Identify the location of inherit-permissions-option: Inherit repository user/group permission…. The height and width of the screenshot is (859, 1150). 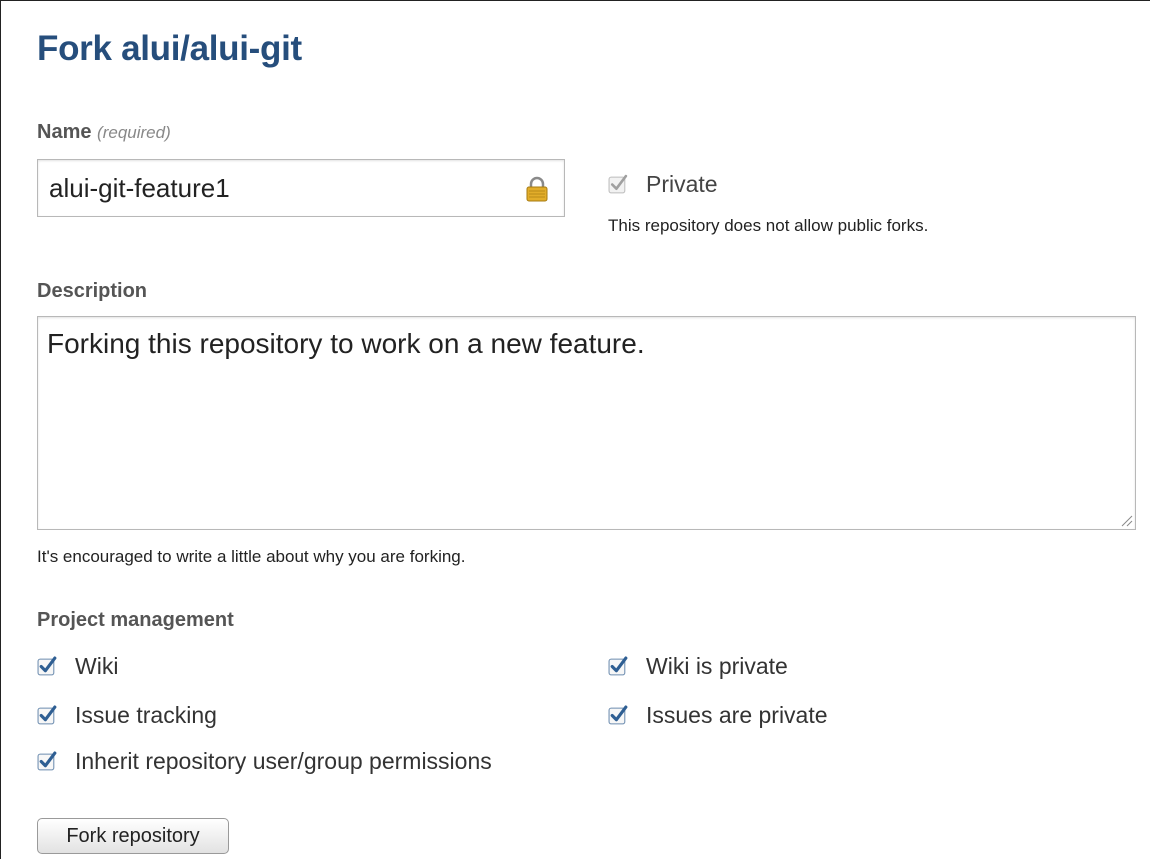
(264, 761).